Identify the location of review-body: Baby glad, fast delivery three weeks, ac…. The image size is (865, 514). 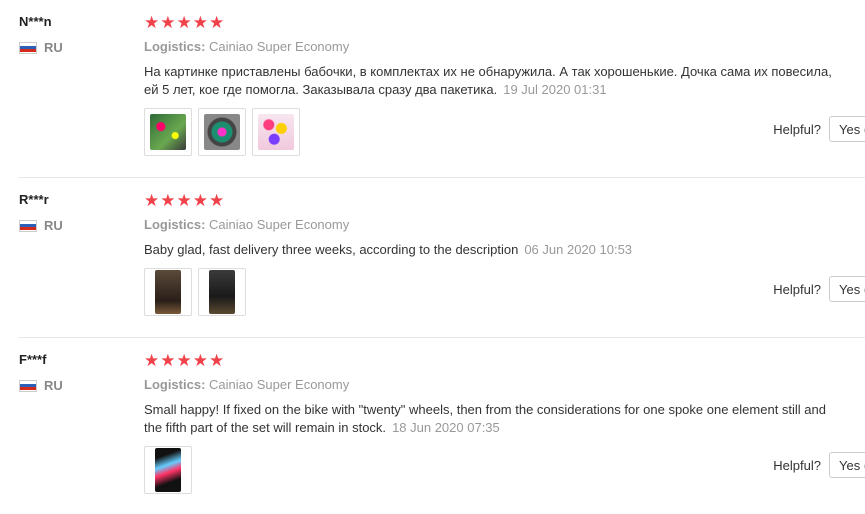
(331, 249).